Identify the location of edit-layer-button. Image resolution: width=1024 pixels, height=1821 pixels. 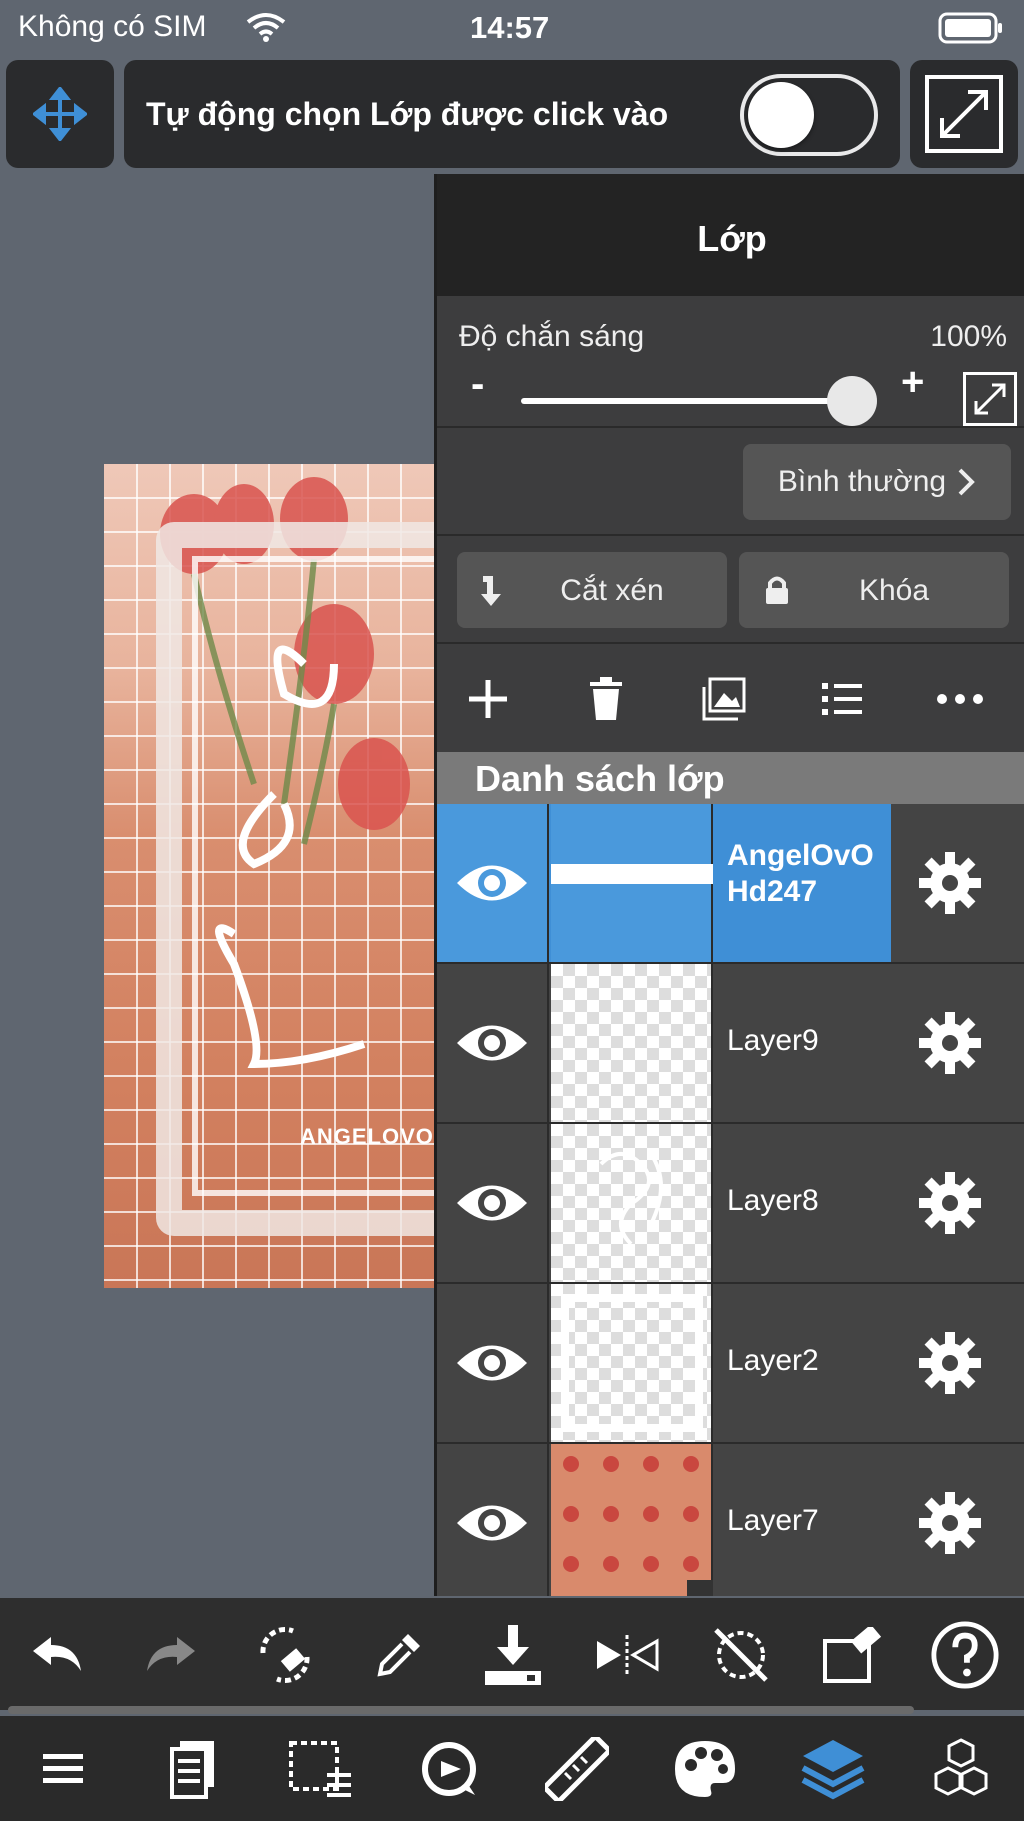
(855, 1655).